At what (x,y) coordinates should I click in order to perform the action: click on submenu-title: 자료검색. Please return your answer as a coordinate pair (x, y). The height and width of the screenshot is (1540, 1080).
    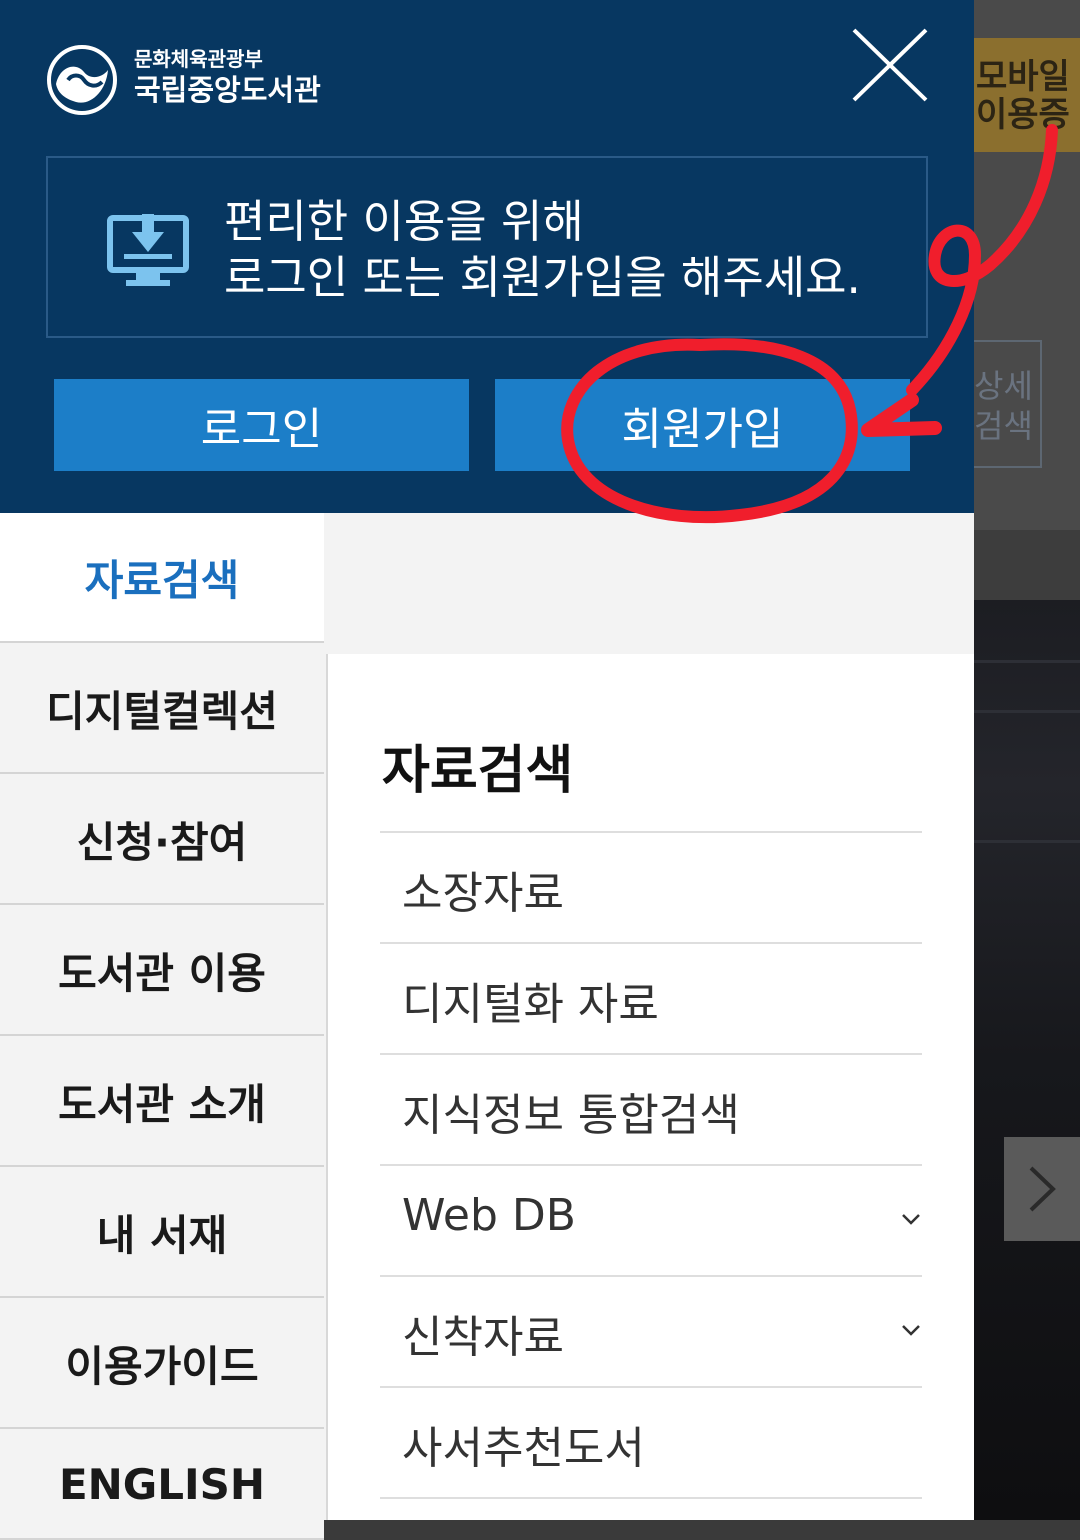
    Looking at the image, I should click on (478, 771).